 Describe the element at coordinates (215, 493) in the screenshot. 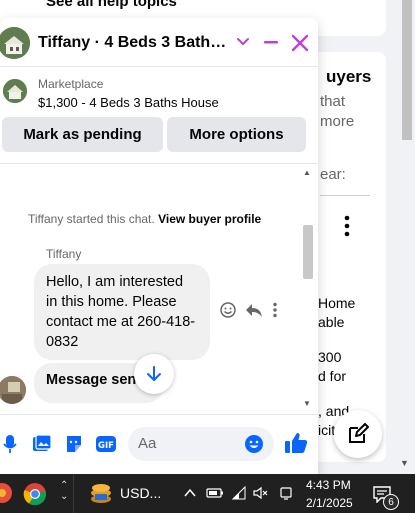

I see `battery-icon` at that location.